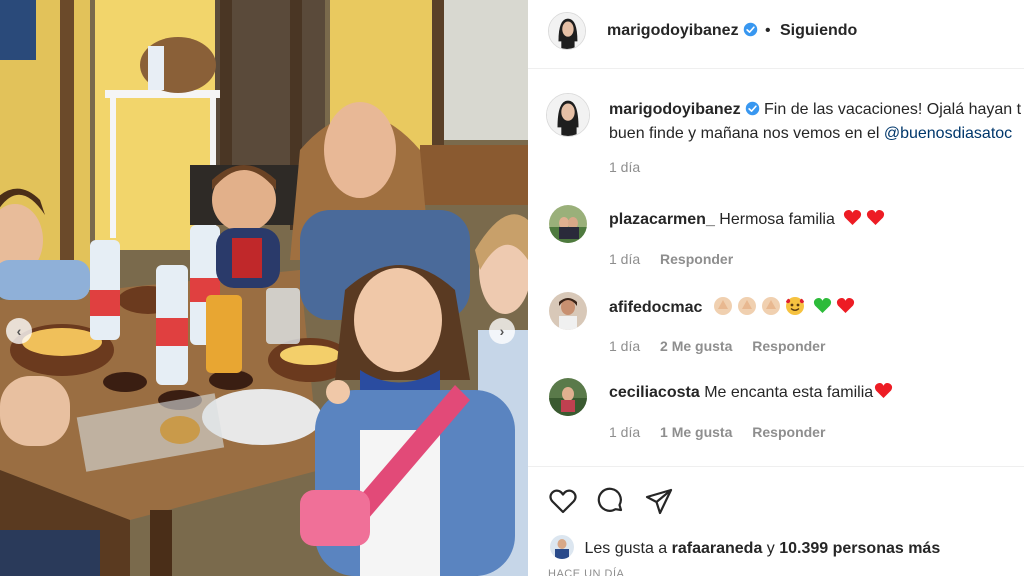 The height and width of the screenshot is (576, 1024). I want to click on heart-icon, so click(563, 501).